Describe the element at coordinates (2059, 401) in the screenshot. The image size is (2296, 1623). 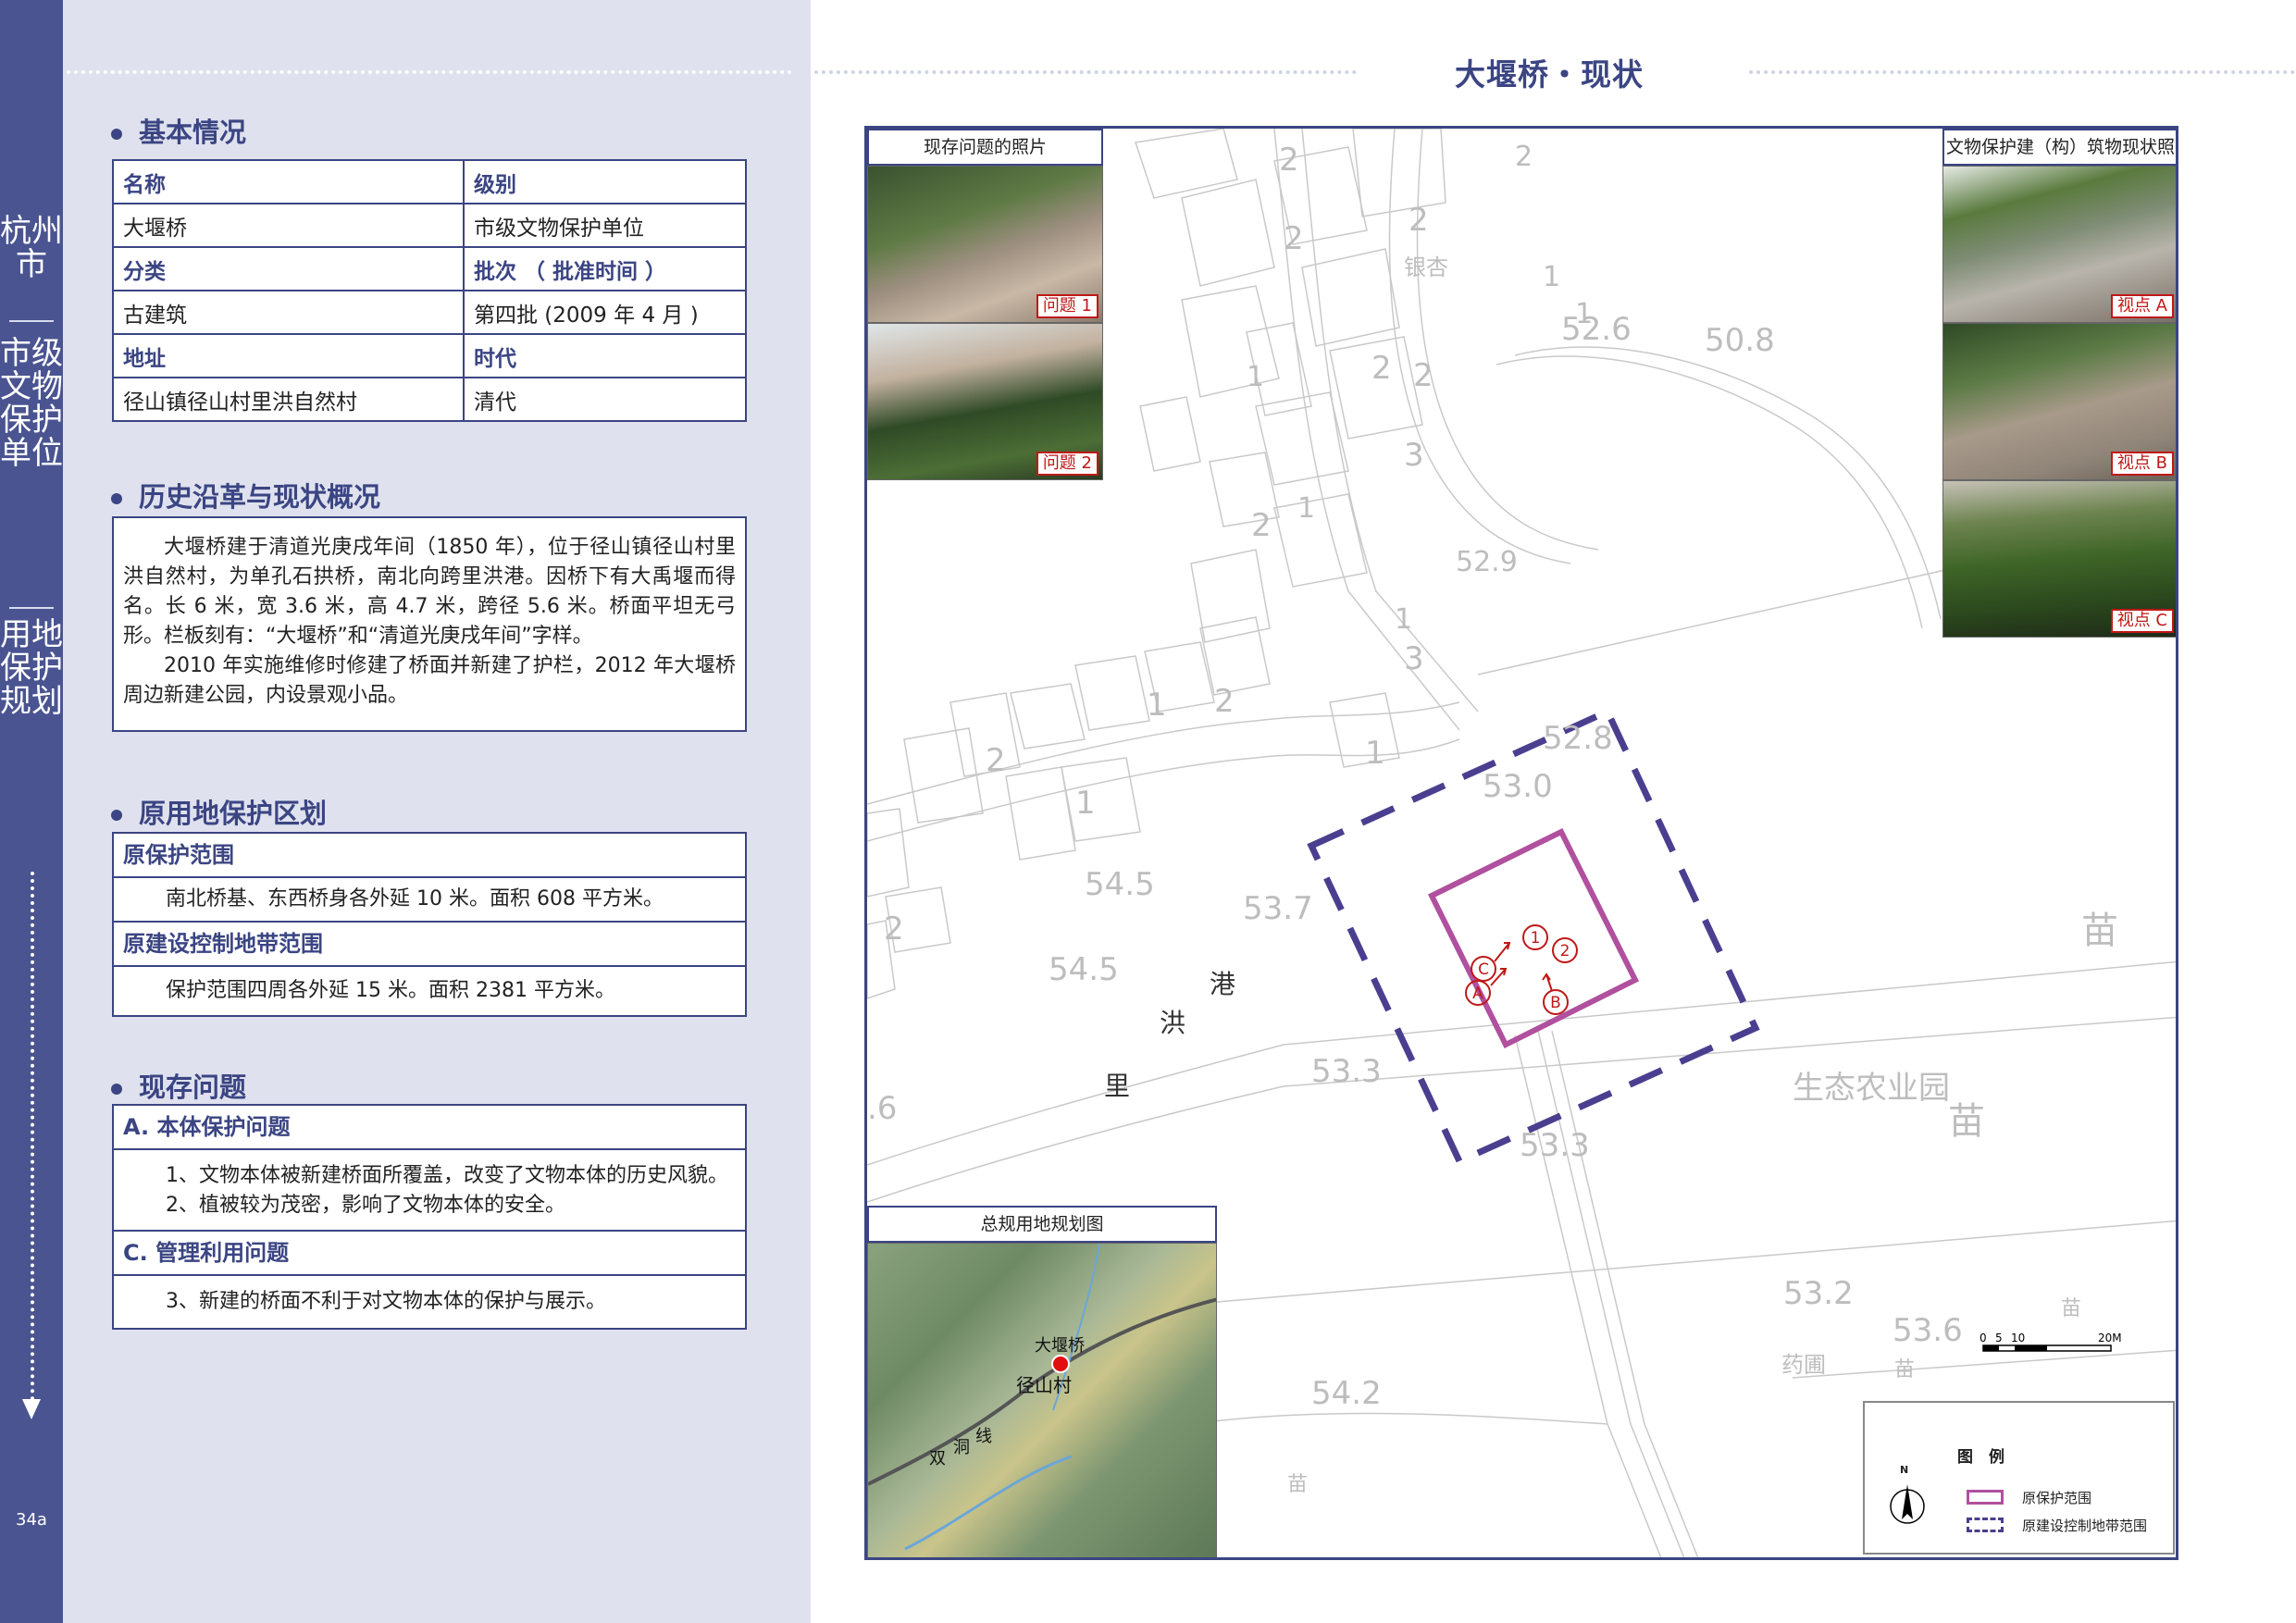
I see `viewpoint-photo-b: 视点 B` at that location.